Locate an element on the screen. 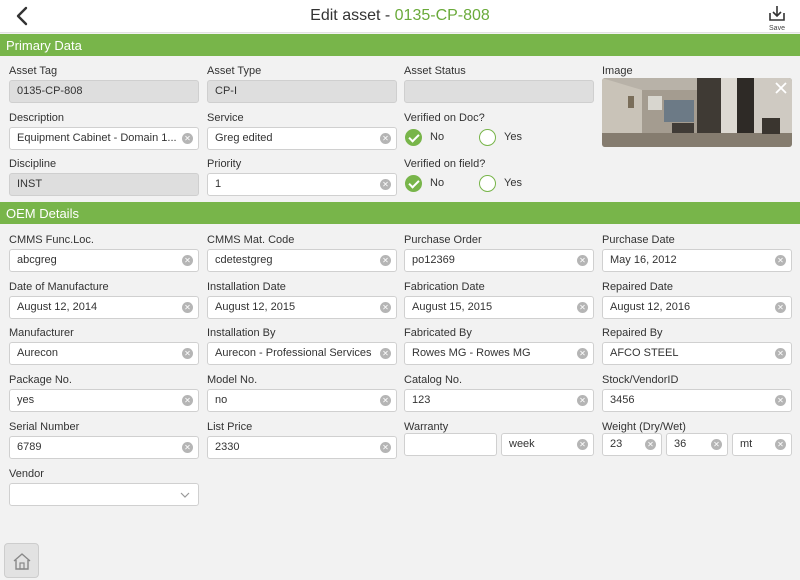 This screenshot has height=580, width=800. package-no-input: yes ✕ is located at coordinates (104, 400).